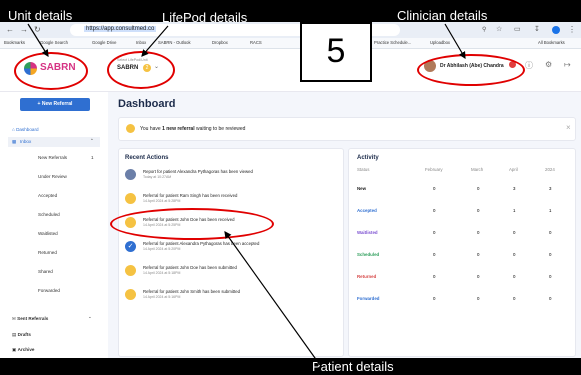 The width and height of the screenshot is (581, 375). I want to click on clinician-arrow, so click(455, 41).